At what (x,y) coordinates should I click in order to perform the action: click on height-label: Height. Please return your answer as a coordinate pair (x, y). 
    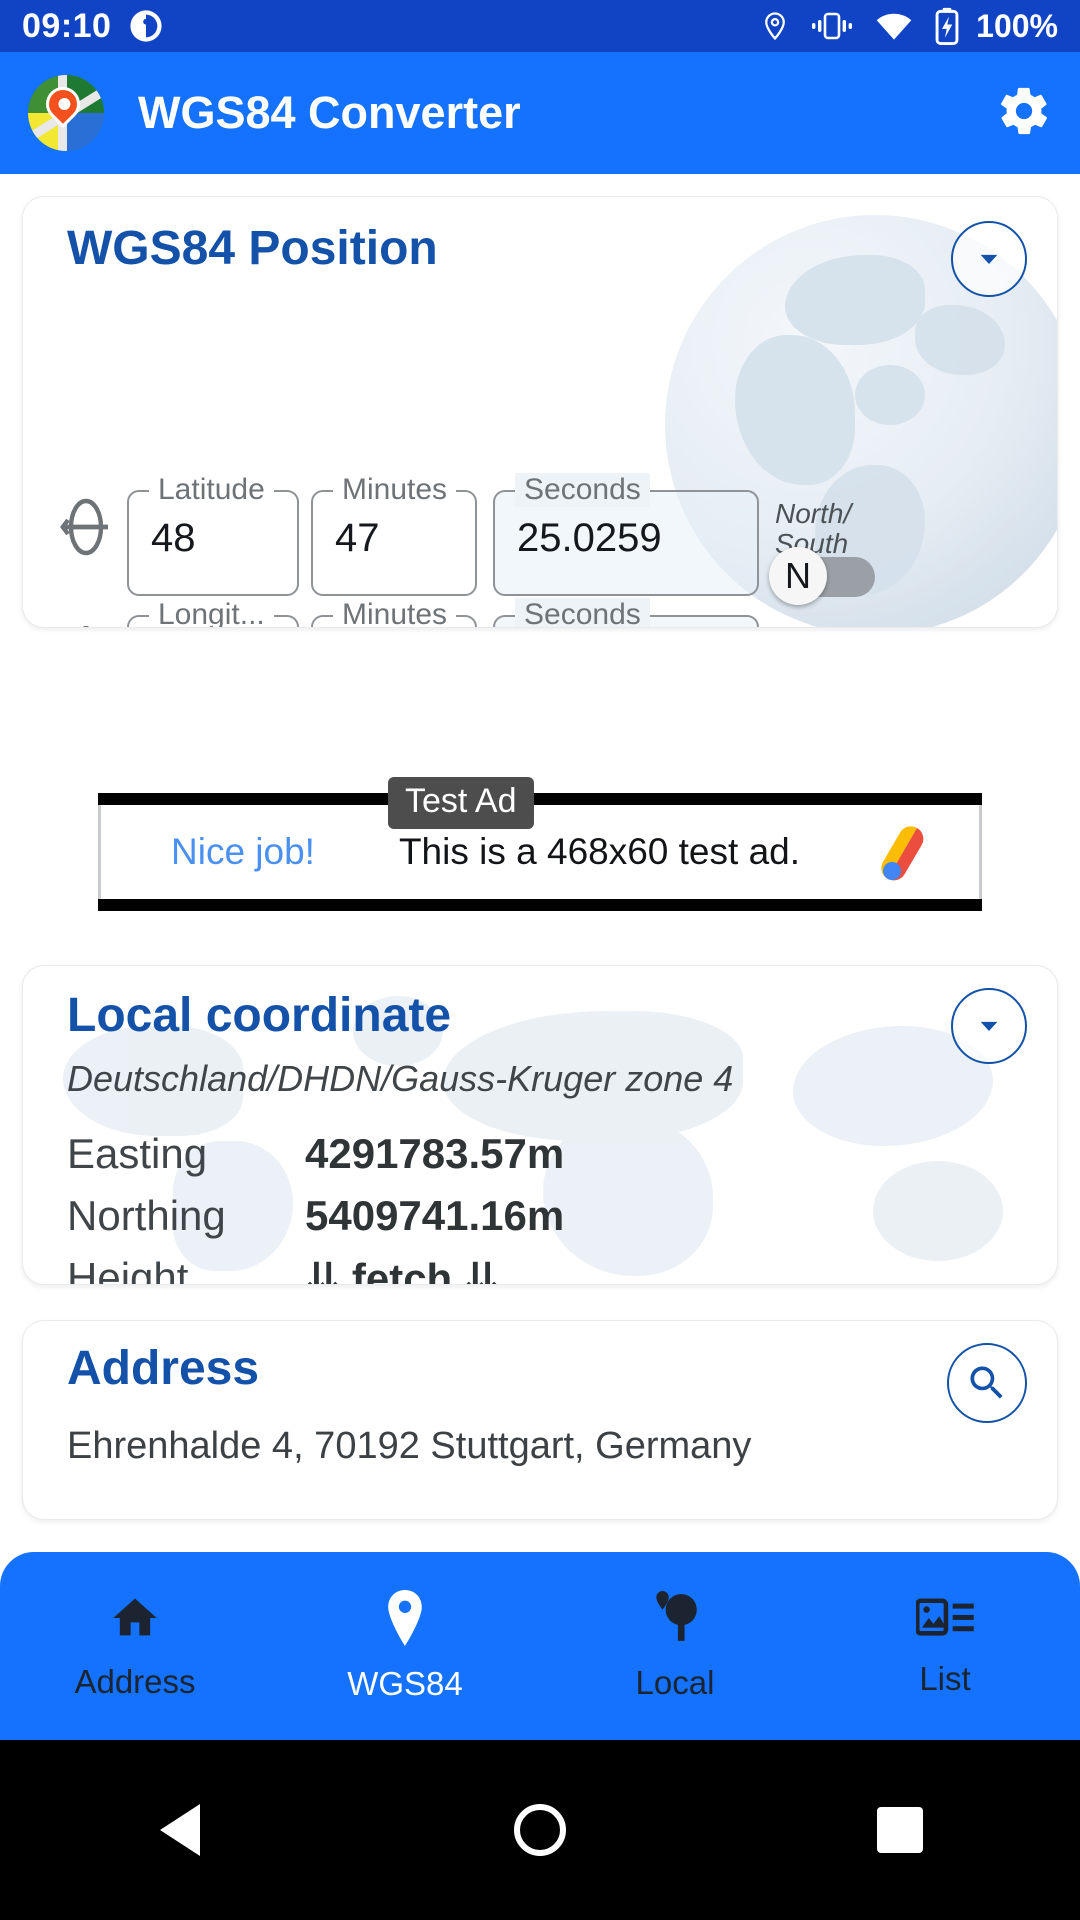
    Looking at the image, I should click on (128, 1269).